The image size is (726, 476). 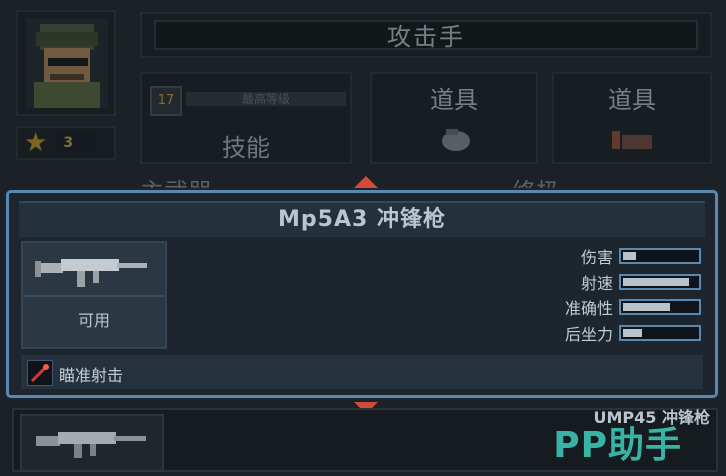 What do you see at coordinates (40, 373) in the screenshot?
I see `crosshair-icon` at bounding box center [40, 373].